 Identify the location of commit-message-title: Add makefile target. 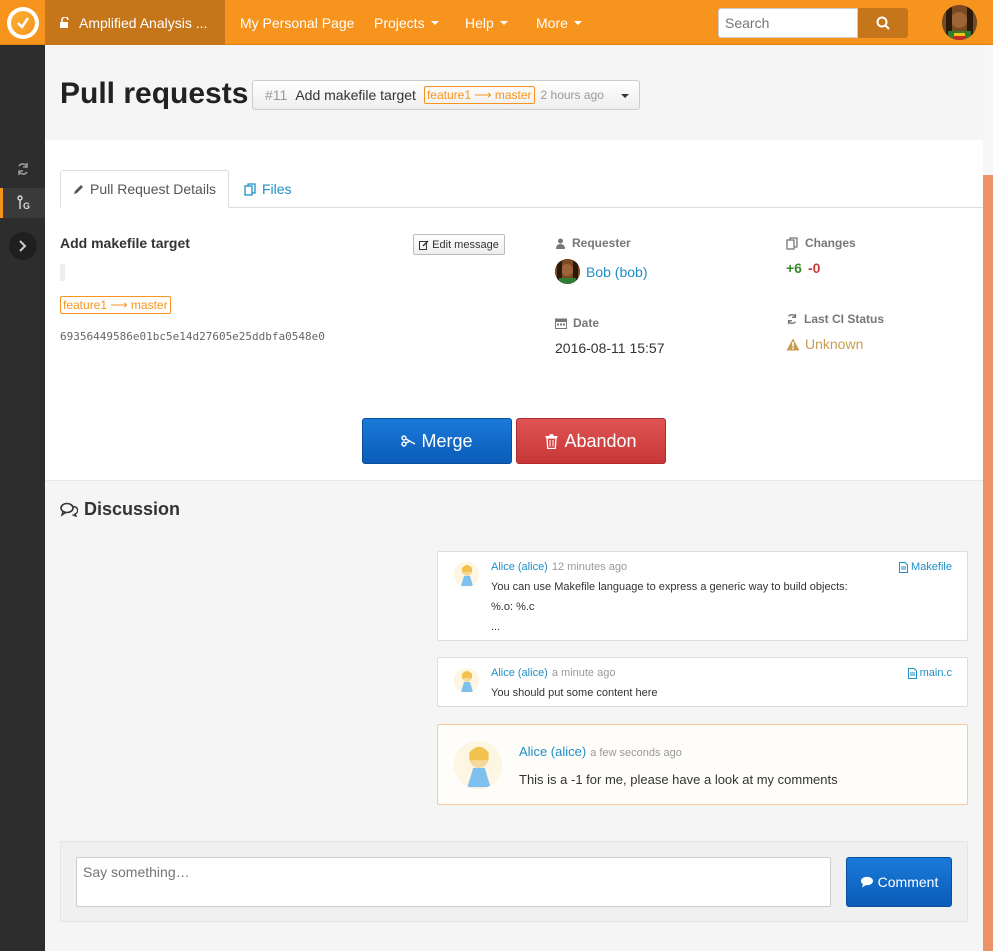
(125, 243).